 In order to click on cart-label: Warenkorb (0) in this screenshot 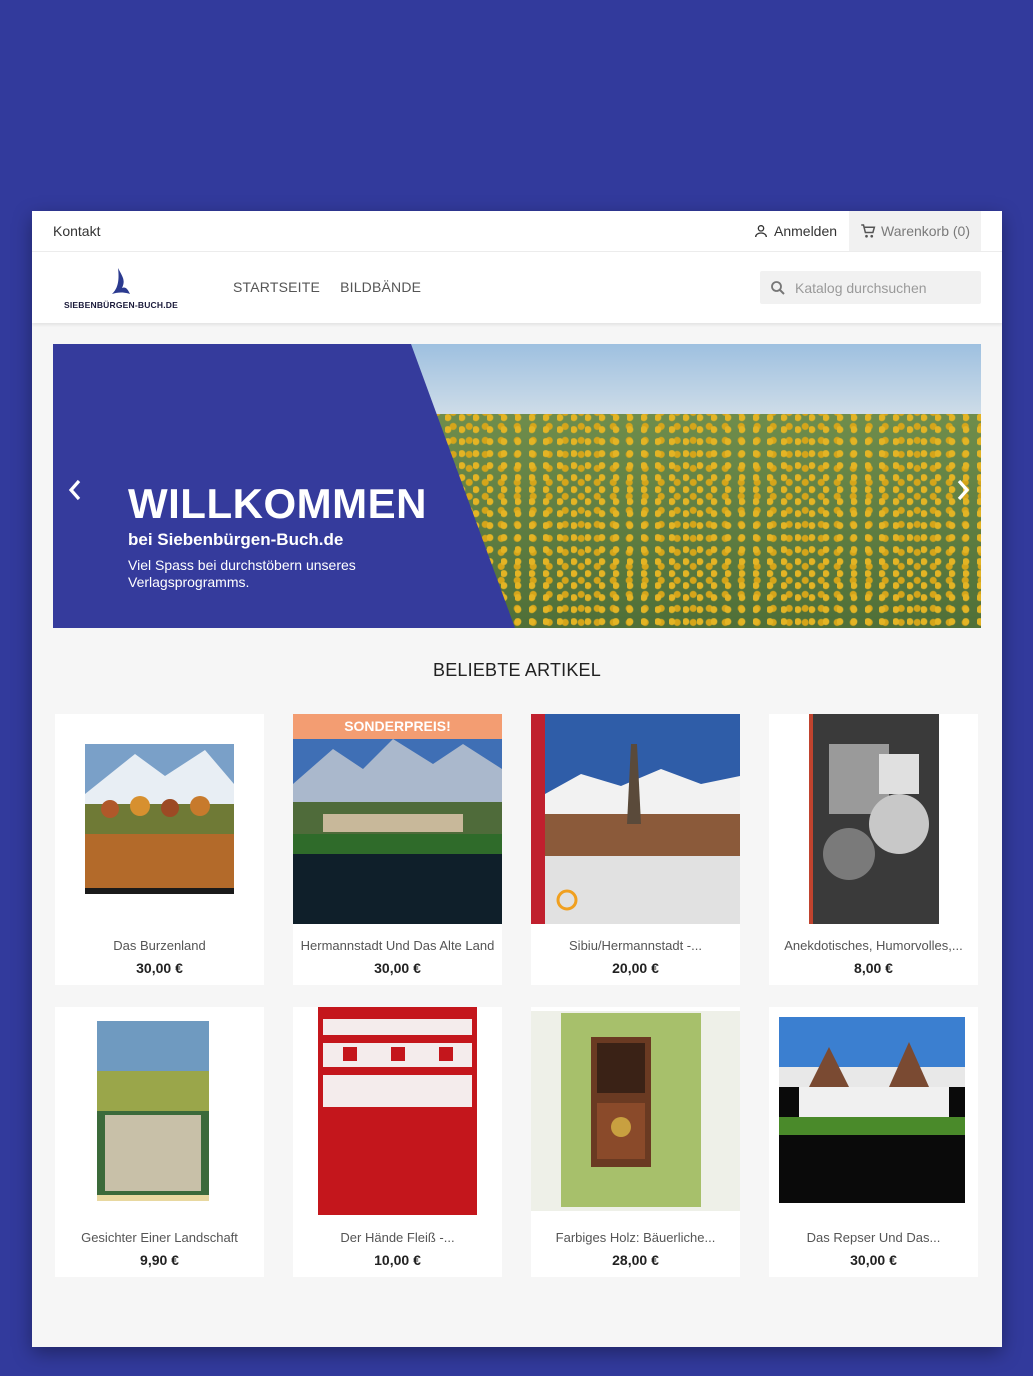, I will do `click(925, 231)`.